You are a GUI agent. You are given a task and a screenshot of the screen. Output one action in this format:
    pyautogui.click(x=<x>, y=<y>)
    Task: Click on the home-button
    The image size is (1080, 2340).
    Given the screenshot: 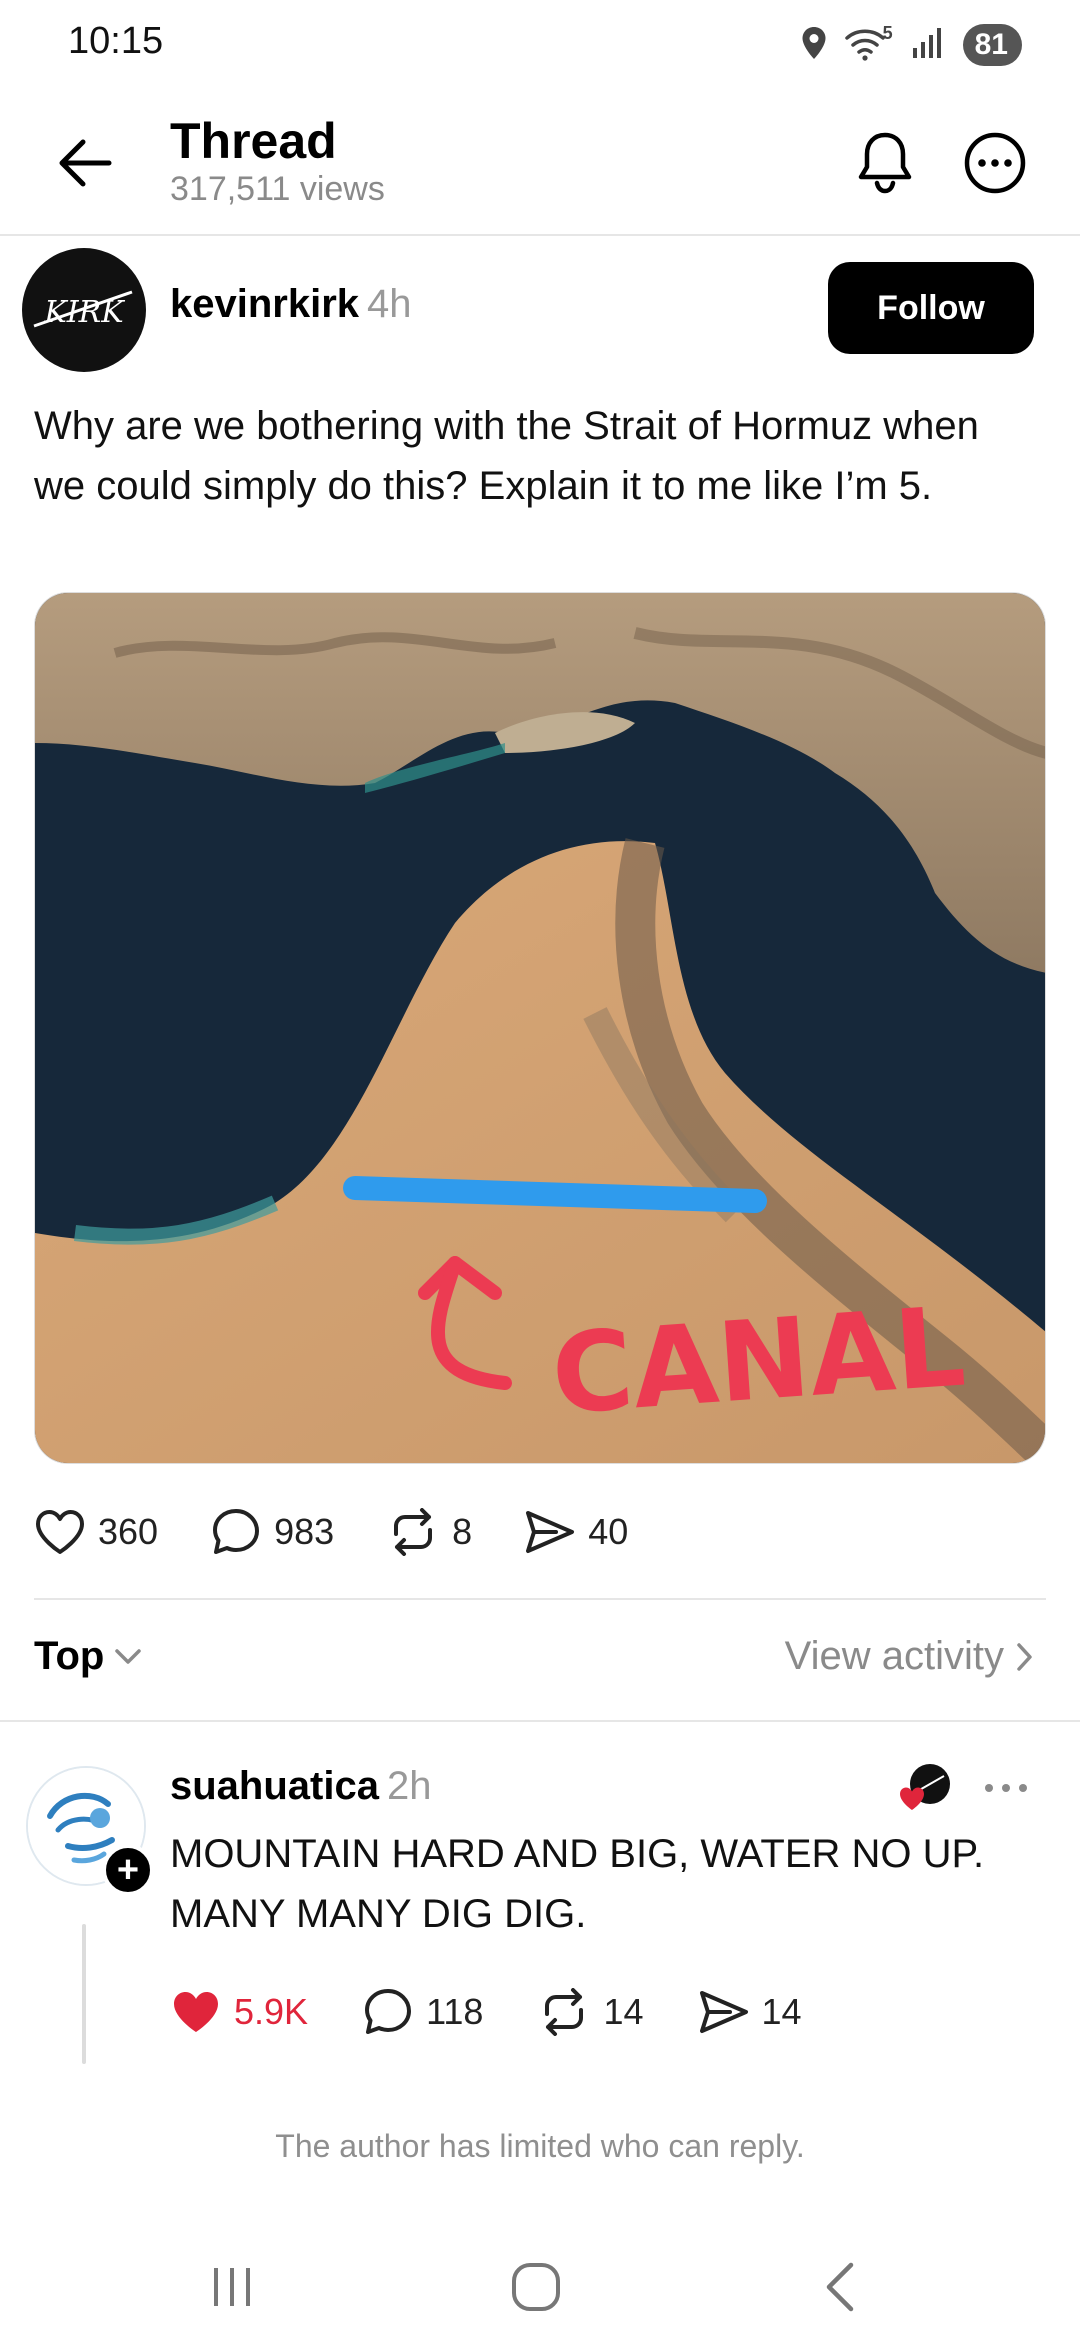 What is the action you would take?
    pyautogui.click(x=536, y=2287)
    